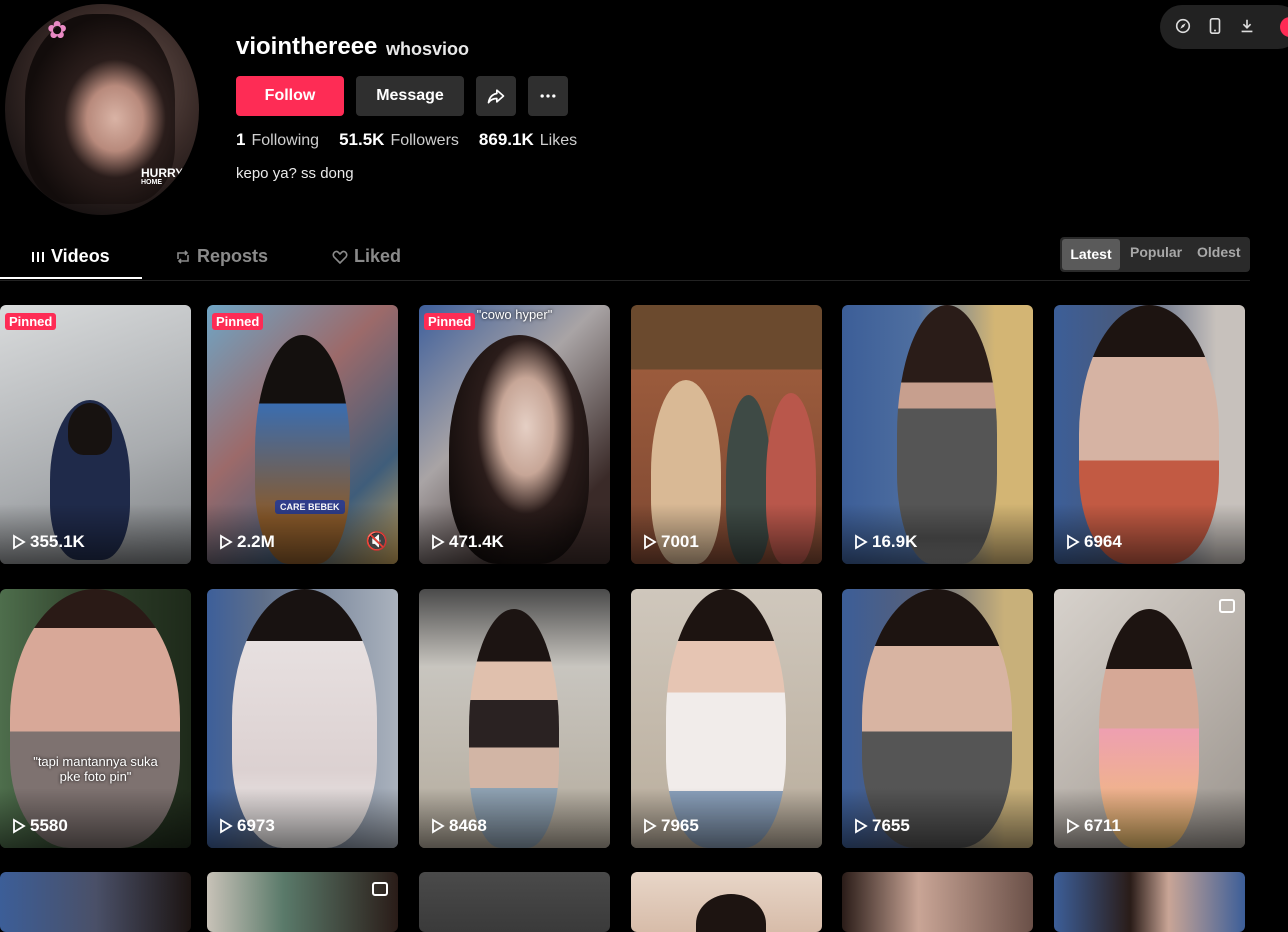 This screenshot has height=932, width=1288. Describe the element at coordinates (95, 769) in the screenshot. I see `video-caption: "tapi mantannya suka pke foto pin"` at that location.